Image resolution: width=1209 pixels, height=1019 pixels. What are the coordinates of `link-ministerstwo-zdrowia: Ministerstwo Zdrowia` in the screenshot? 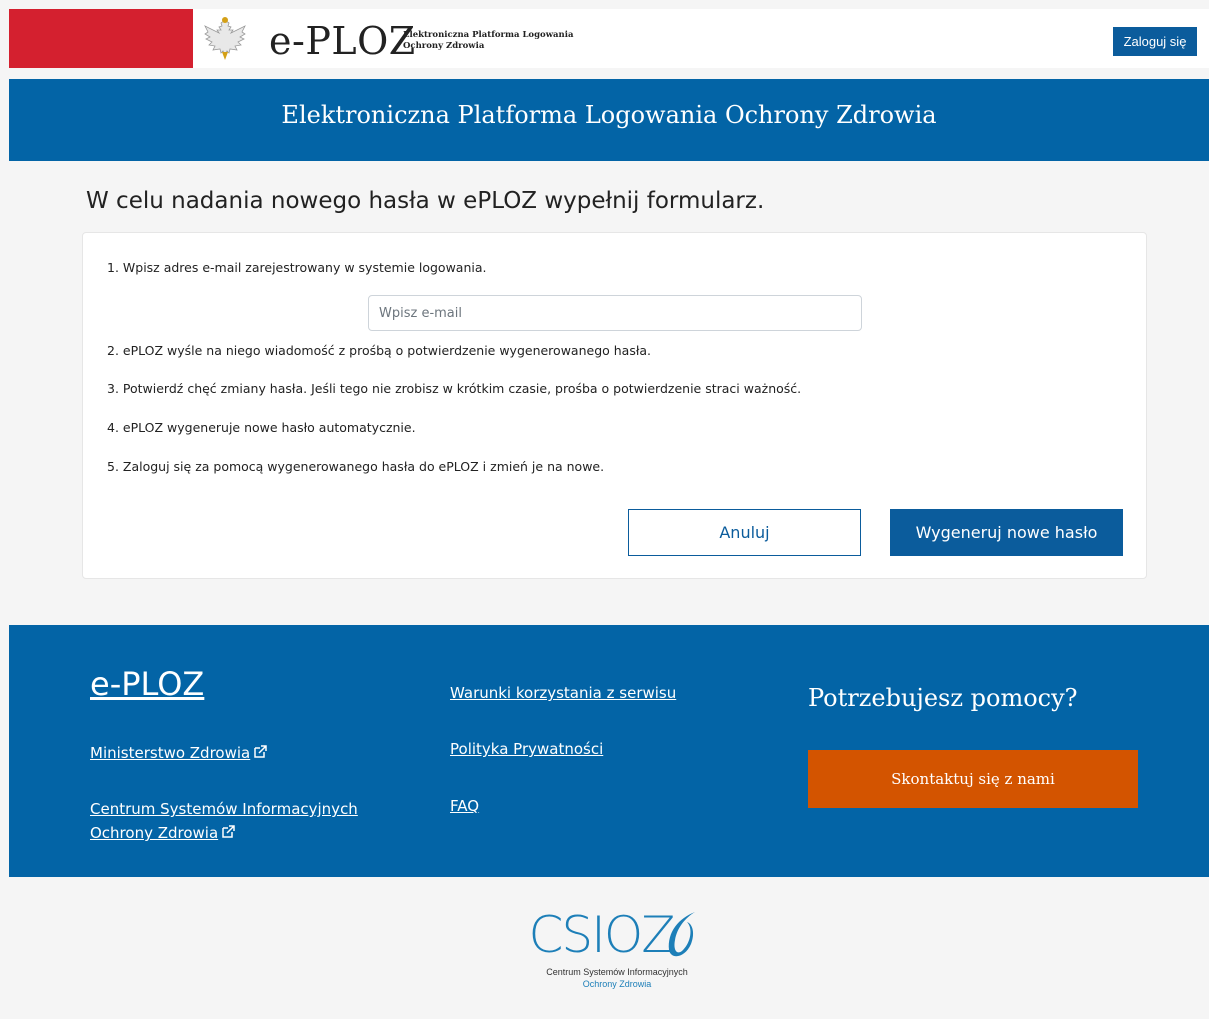 It's located at (178, 753).